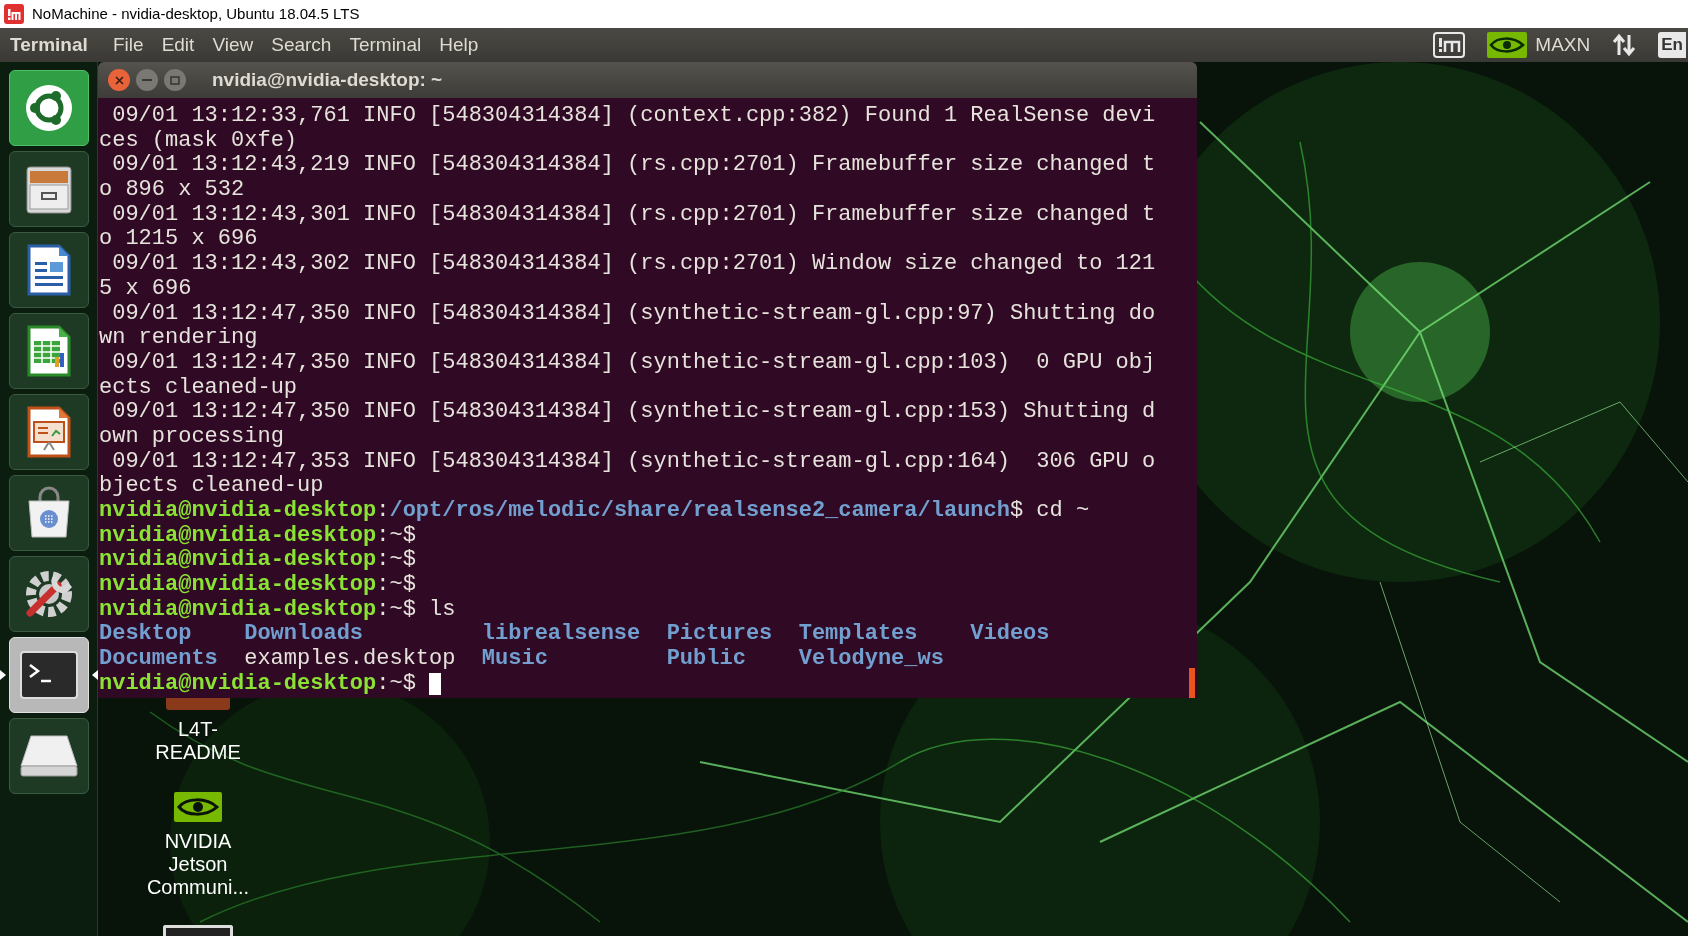  Describe the element at coordinates (327, 79) in the screenshot. I see `terminal-title: nvidia@nvidia-desktop: ~` at that location.